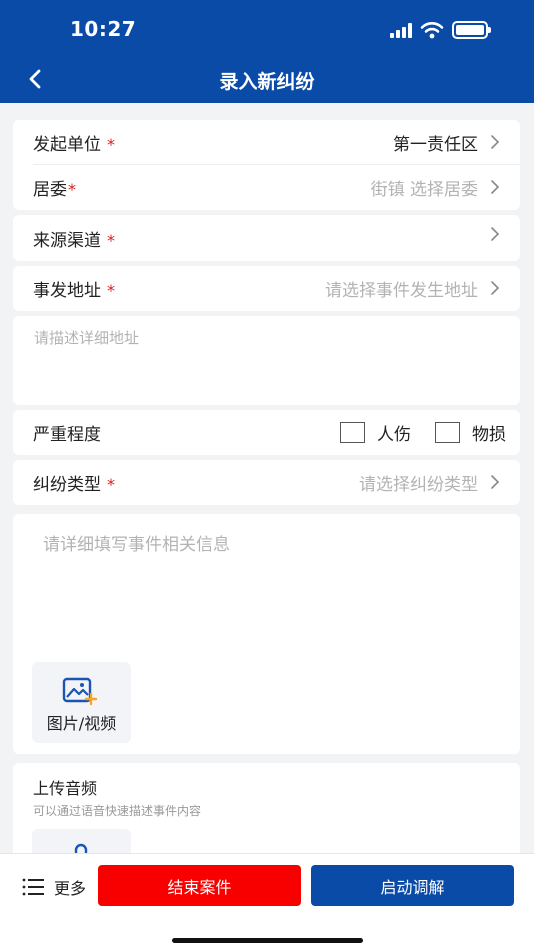 The image size is (534, 950). Describe the element at coordinates (33, 887) in the screenshot. I see `list-menu-icon` at that location.